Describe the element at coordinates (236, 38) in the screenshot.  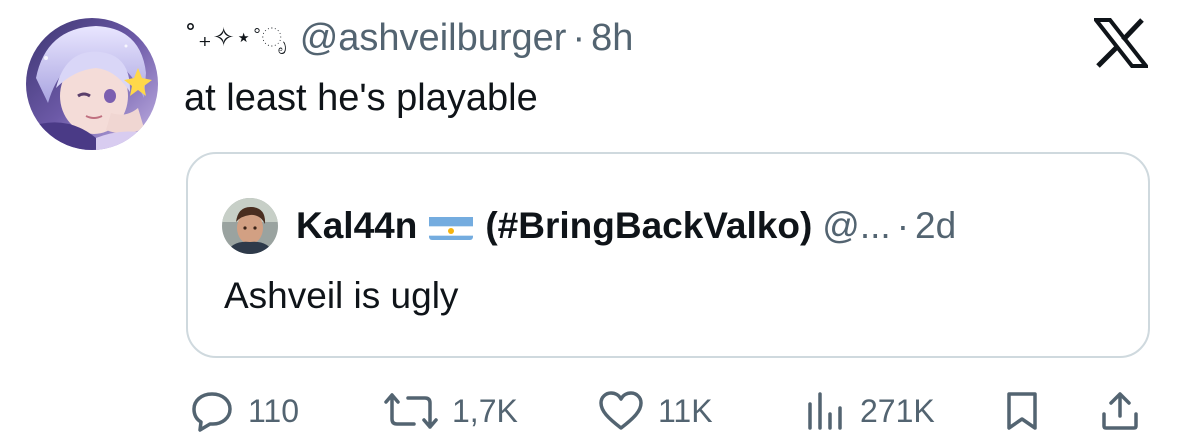
I see `author-display-name: ˚₊✧⋆˚ೃ` at that location.